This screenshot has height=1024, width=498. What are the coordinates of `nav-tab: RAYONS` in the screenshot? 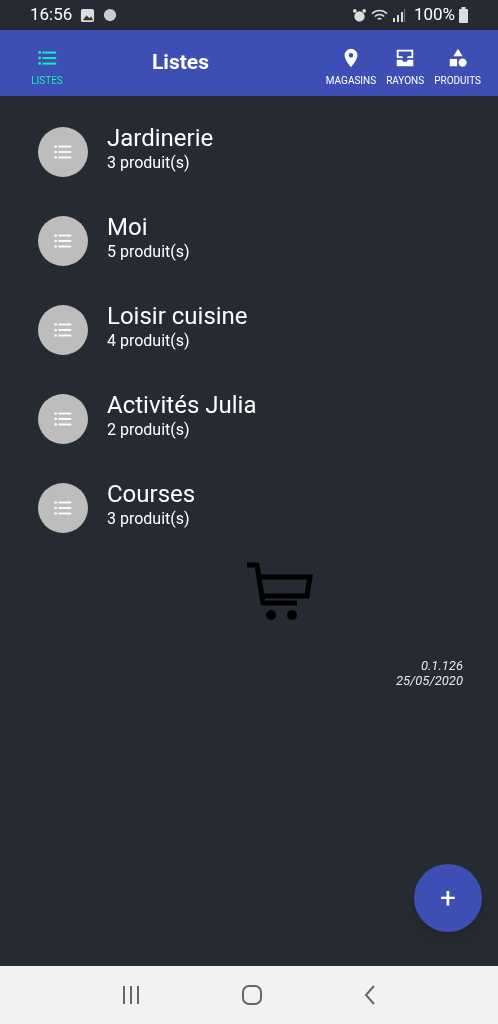 It's located at (405, 63).